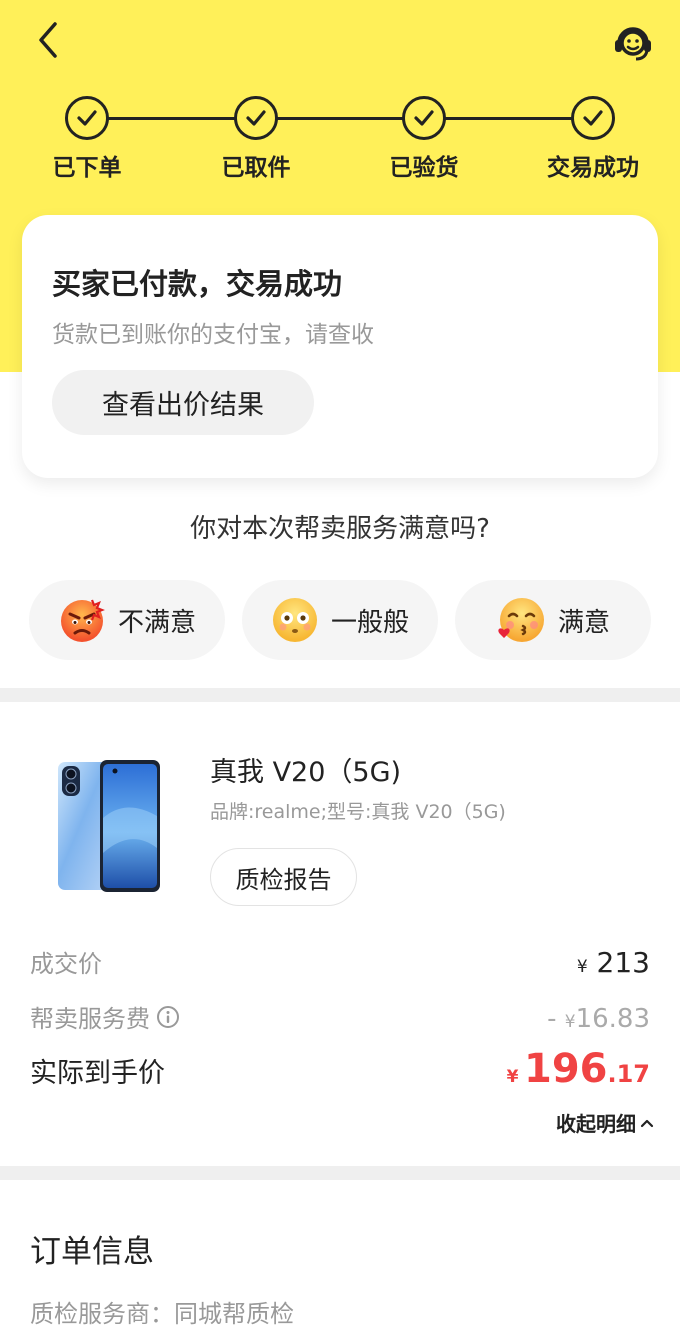 The height and width of the screenshot is (1340, 680). Describe the element at coordinates (340, 961) in the screenshot. I see `deal-price-row: 成交价 ¥ 213` at that location.